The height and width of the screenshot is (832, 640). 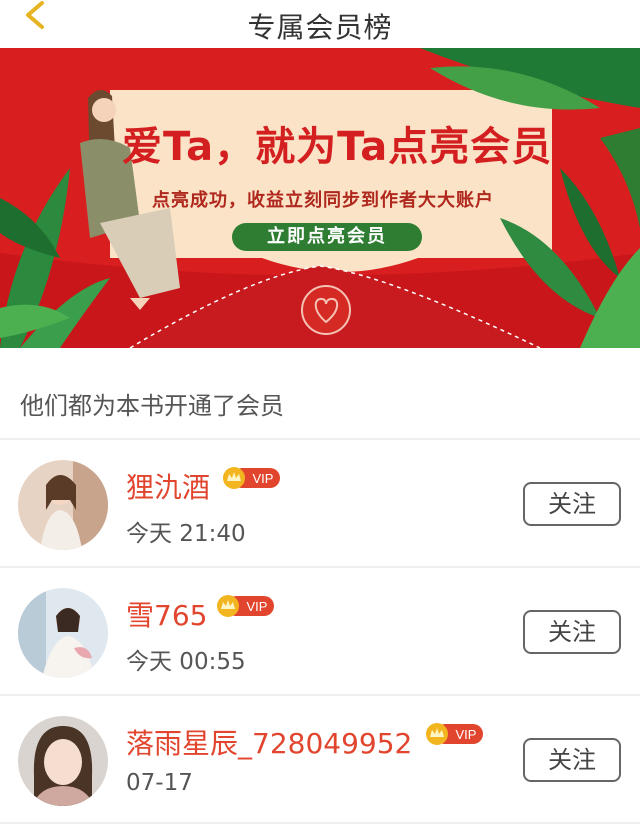 What do you see at coordinates (152, 406) in the screenshot?
I see `section-title: 他们都为本书开通了会员` at bounding box center [152, 406].